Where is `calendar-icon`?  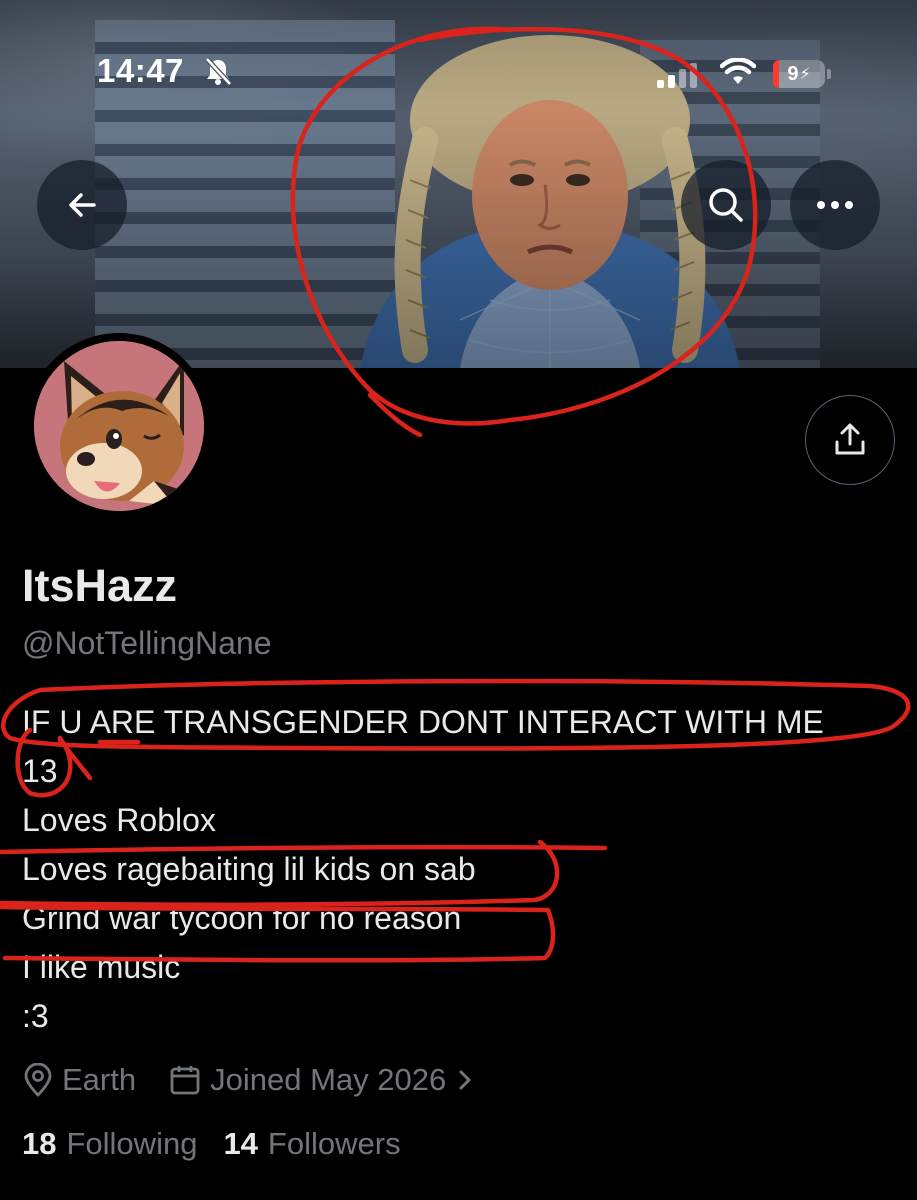 calendar-icon is located at coordinates (185, 1080).